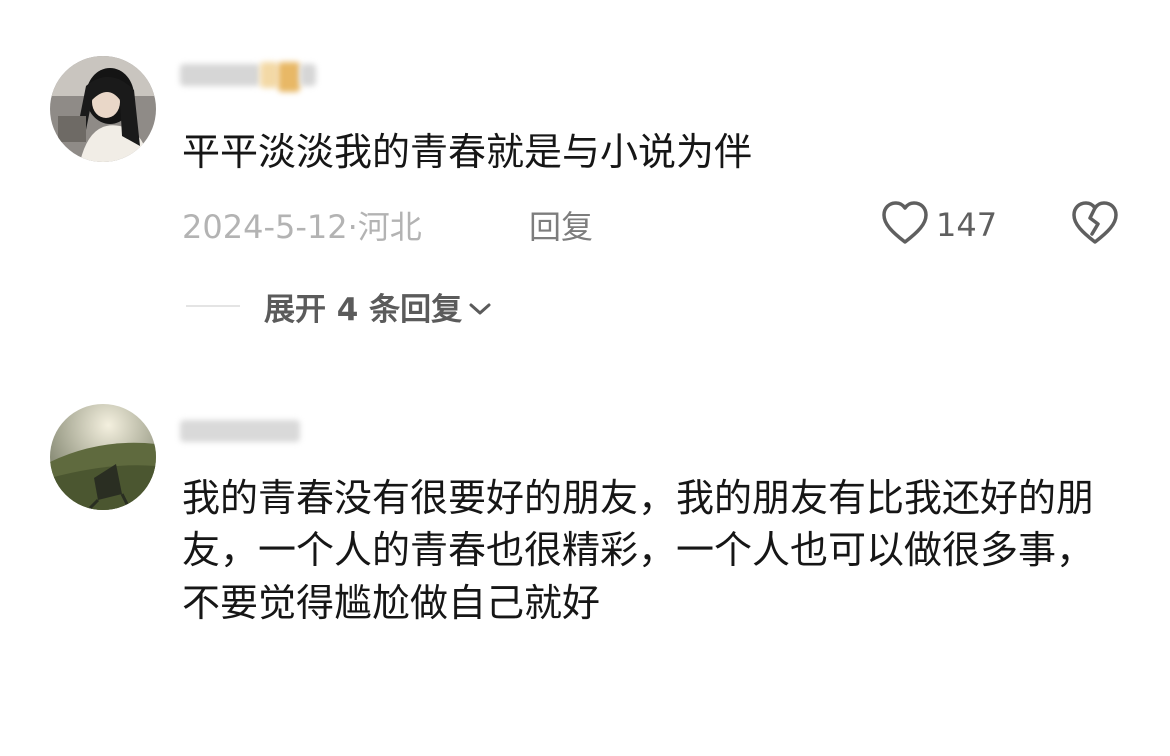  I want to click on comment-meta: 2024-5-12·河北, so click(302, 225).